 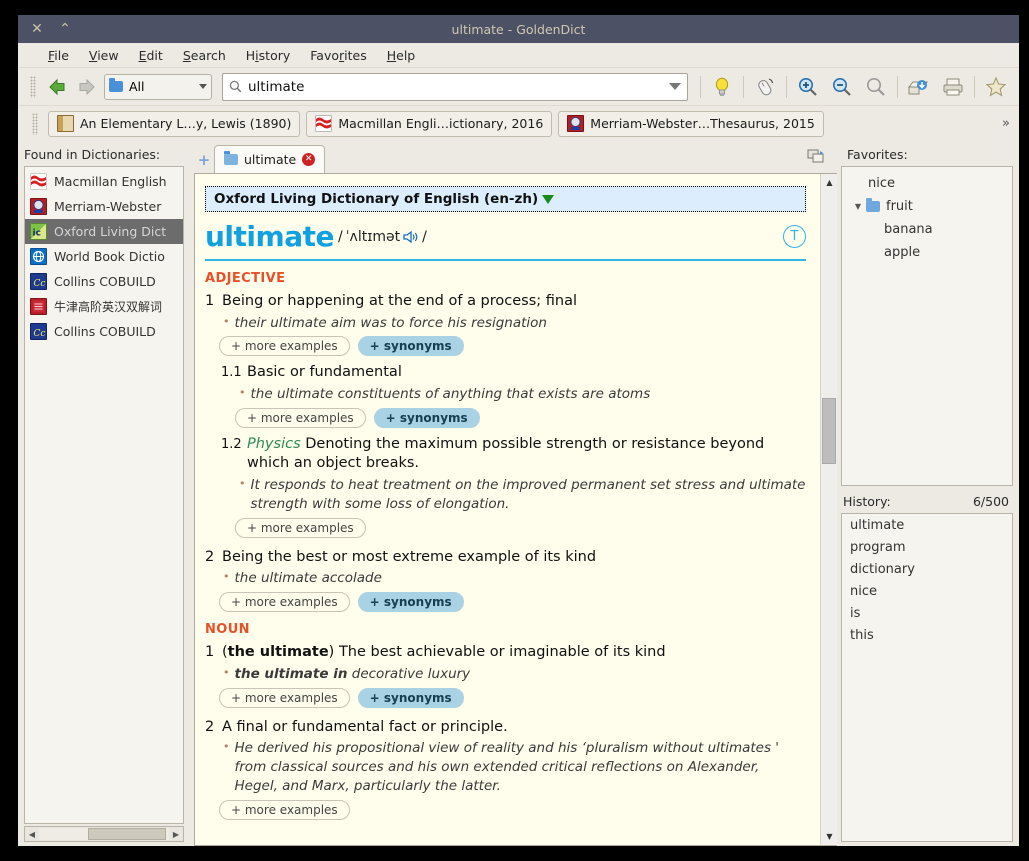 What do you see at coordinates (548, 199) in the screenshot?
I see `green-triangle-icon` at bounding box center [548, 199].